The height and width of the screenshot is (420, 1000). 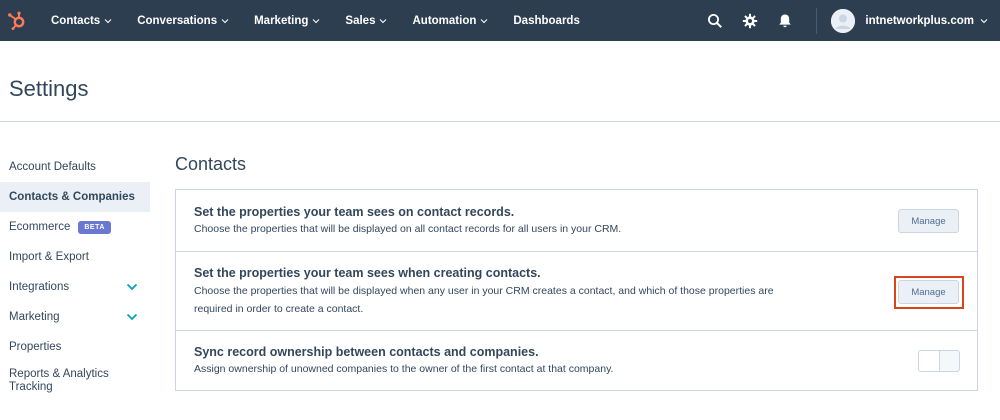 I want to click on sidebar-item-label: Properties, so click(x=35, y=347).